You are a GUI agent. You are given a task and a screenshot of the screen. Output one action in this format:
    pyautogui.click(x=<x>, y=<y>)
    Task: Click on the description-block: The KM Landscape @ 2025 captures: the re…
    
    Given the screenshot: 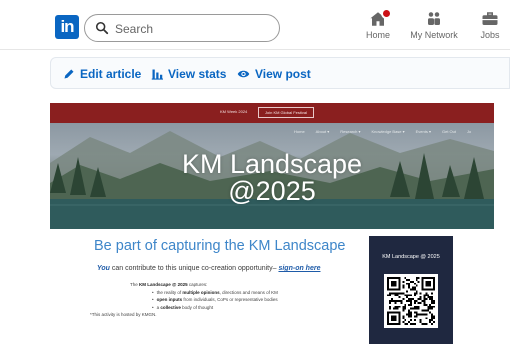 What is the action you would take?
    pyautogui.click(x=184, y=300)
    